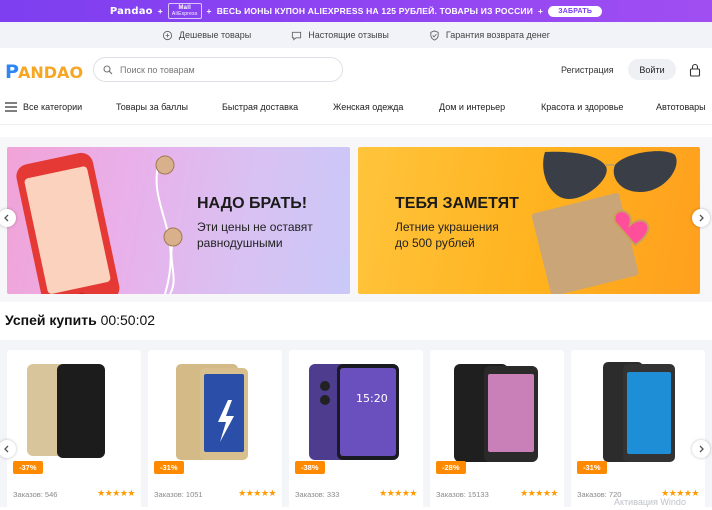 The width and height of the screenshot is (712, 510). What do you see at coordinates (255, 227) in the screenshot?
I see `banner-subtitle: Эти цены не оставят` at bounding box center [255, 227].